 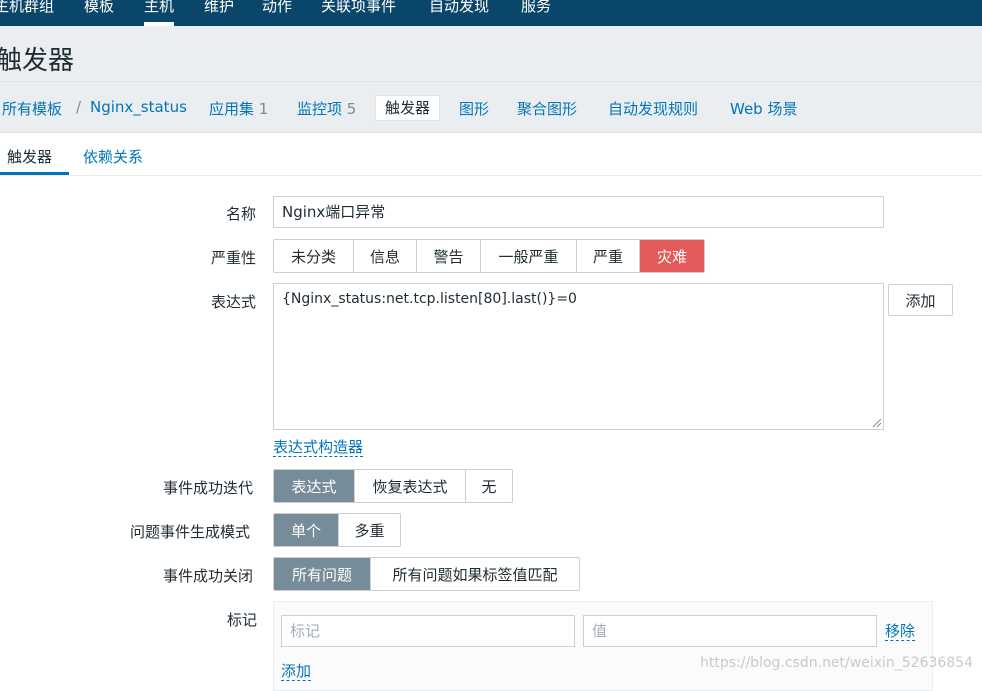 I want to click on page-title: 触发器, so click(x=37, y=61).